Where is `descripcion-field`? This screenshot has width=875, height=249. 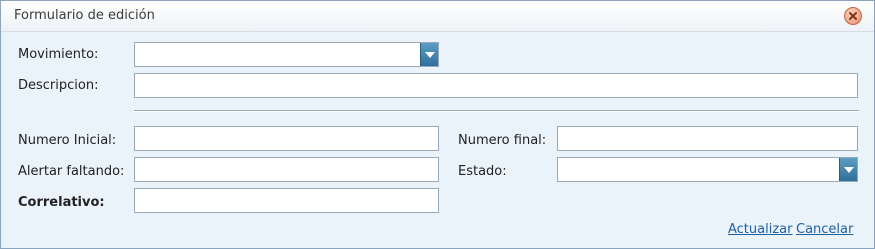
descripcion-field is located at coordinates (496, 85).